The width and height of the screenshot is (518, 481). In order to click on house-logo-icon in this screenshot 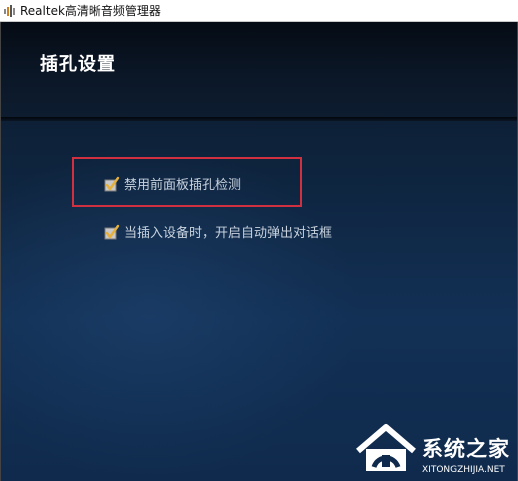, I will do `click(386, 449)`.